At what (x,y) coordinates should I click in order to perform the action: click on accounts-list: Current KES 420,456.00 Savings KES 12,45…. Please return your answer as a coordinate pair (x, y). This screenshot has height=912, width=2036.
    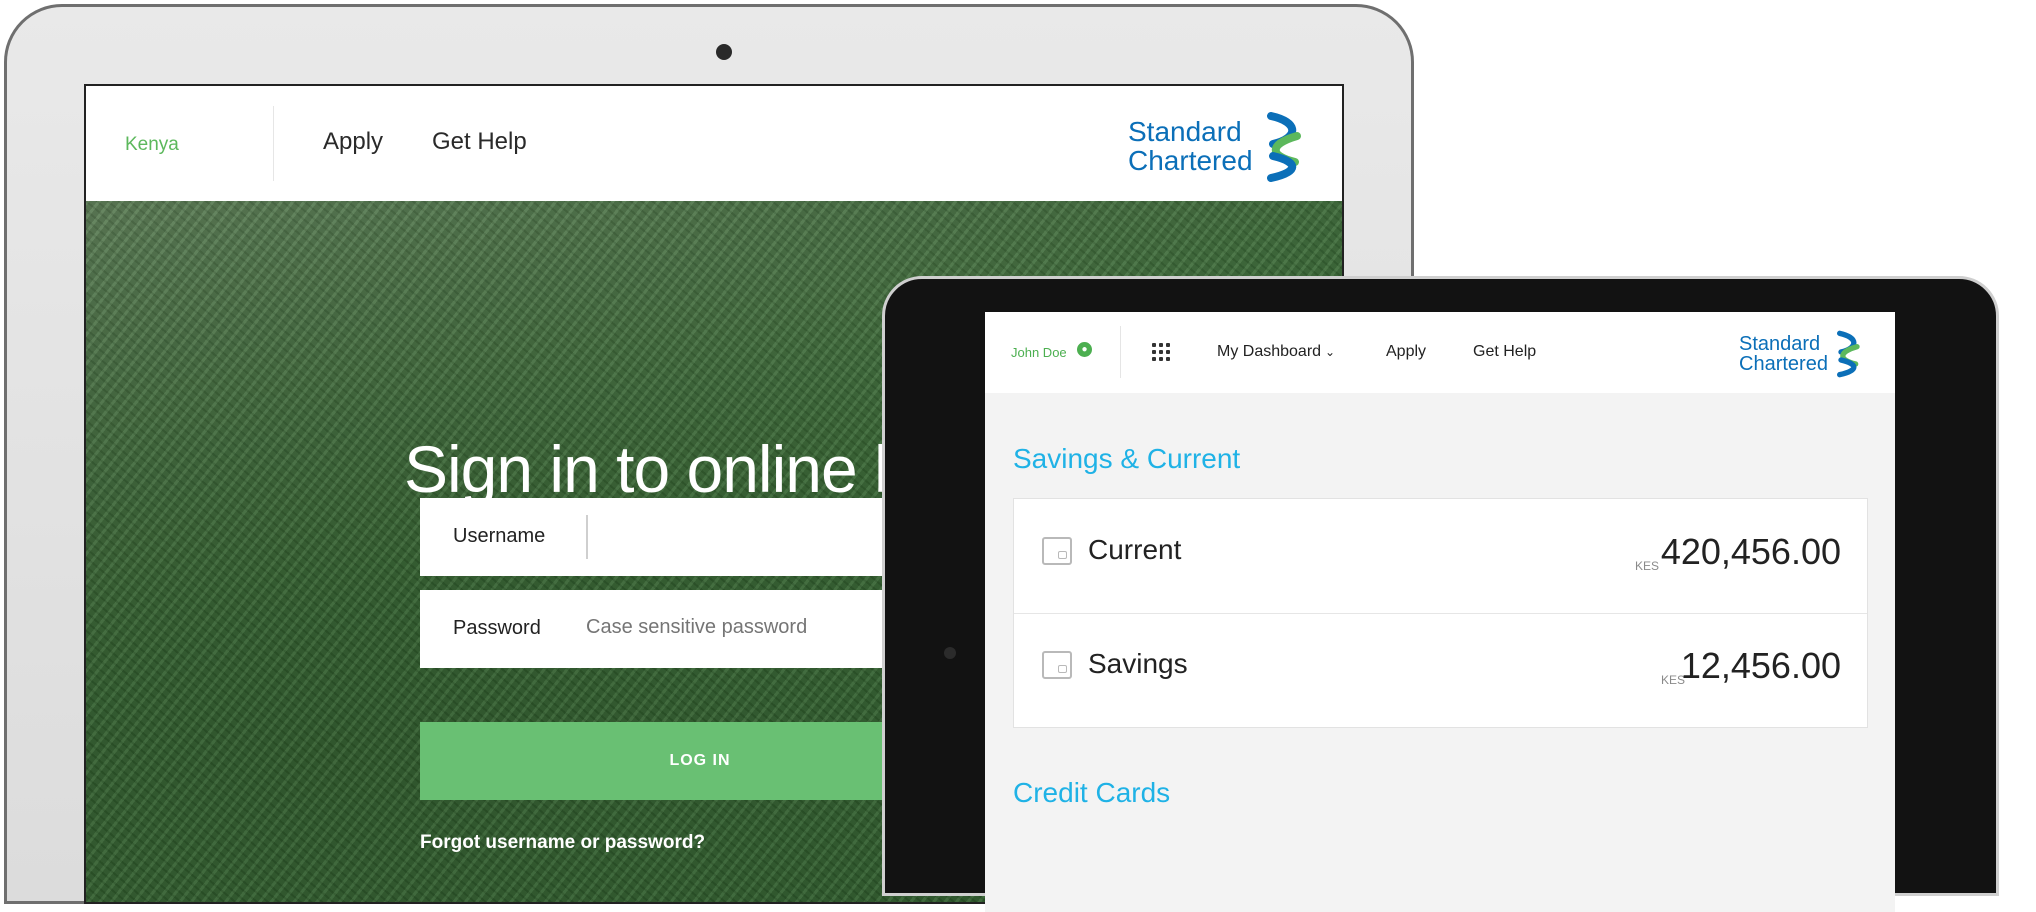
    Looking at the image, I should click on (1440, 613).